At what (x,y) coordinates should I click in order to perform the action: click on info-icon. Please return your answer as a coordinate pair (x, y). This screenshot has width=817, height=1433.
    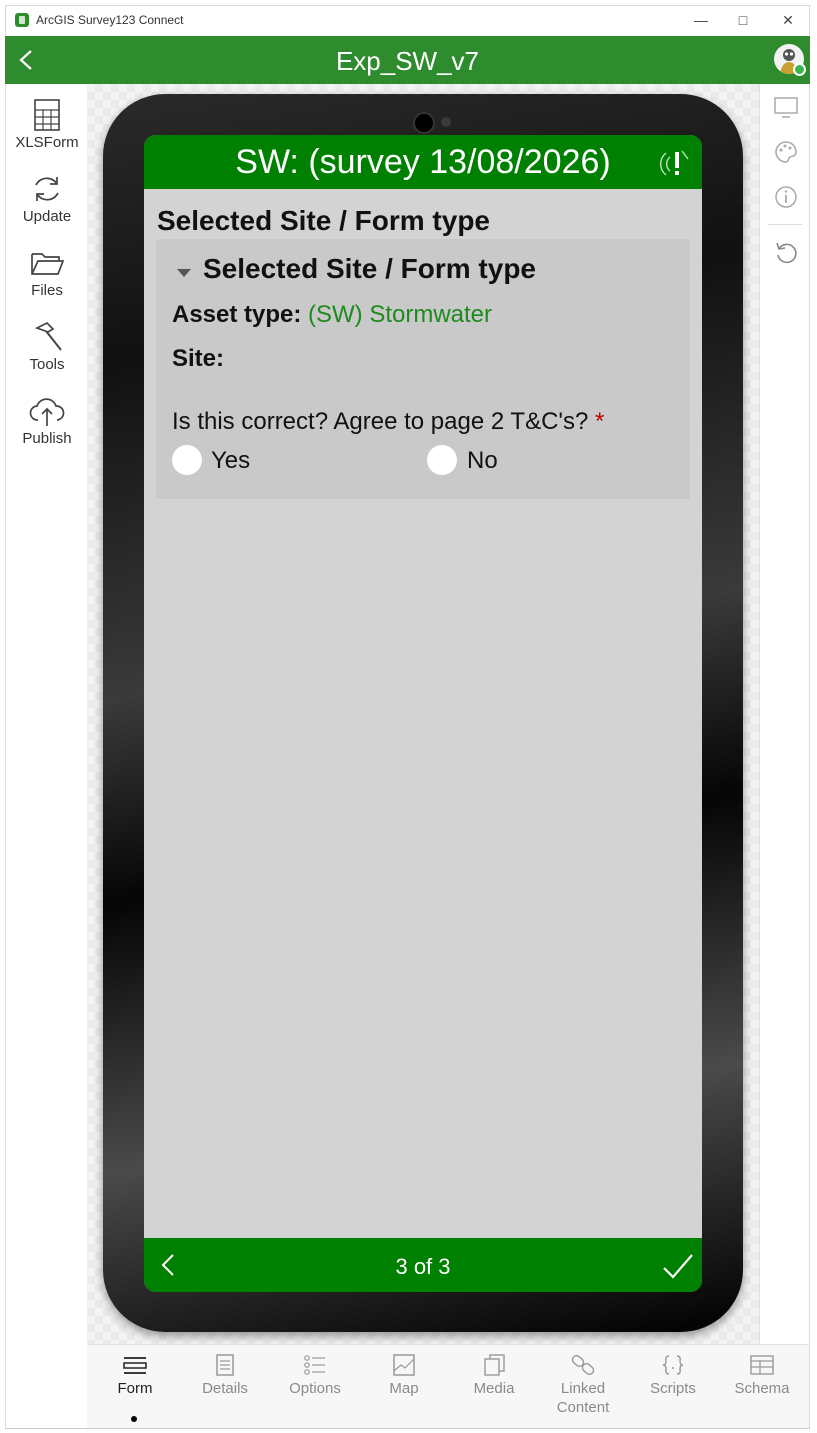
    Looking at the image, I should click on (786, 197).